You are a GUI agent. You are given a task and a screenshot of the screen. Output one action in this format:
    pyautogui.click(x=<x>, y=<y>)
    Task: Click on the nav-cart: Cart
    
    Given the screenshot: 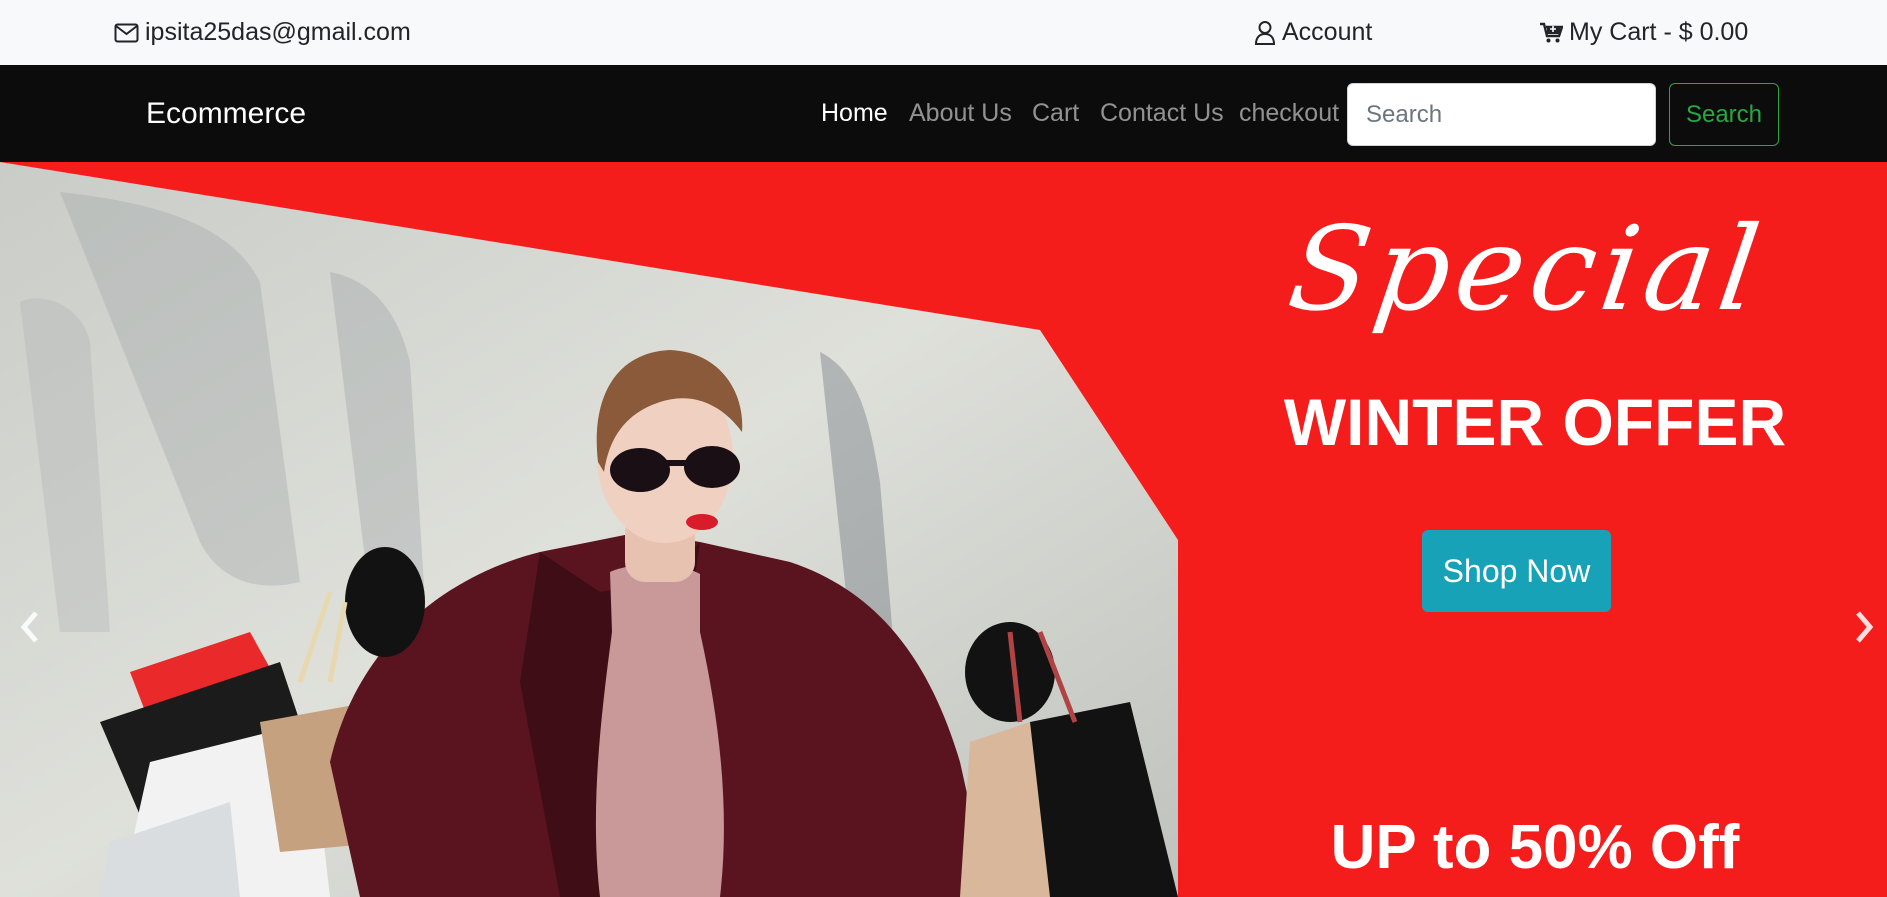 What is the action you would take?
    pyautogui.click(x=1055, y=113)
    